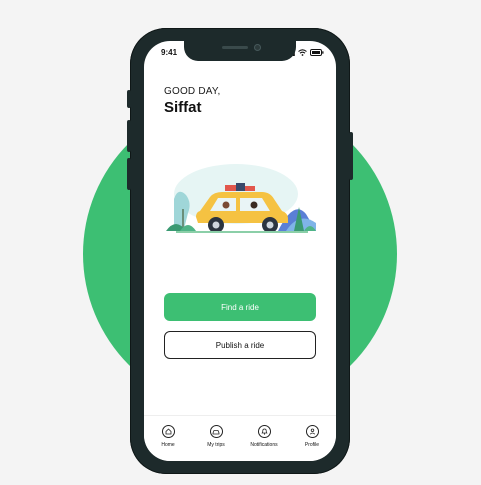 The width and height of the screenshot is (481, 485). Describe the element at coordinates (129, 99) in the screenshot. I see `mute-switch` at that location.